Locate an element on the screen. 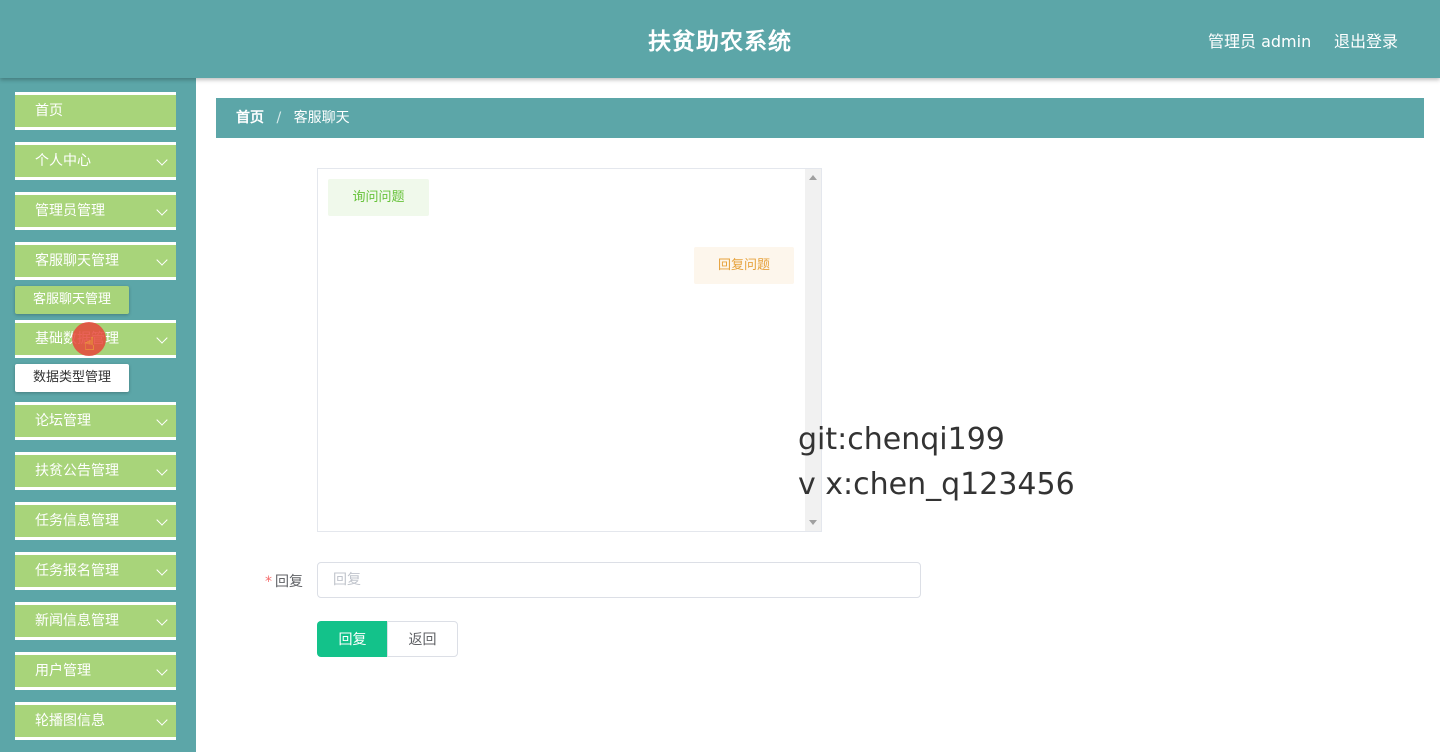 This screenshot has height=752, width=1440. sidebar-item-task-signup: 任务报名管理 is located at coordinates (95, 571).